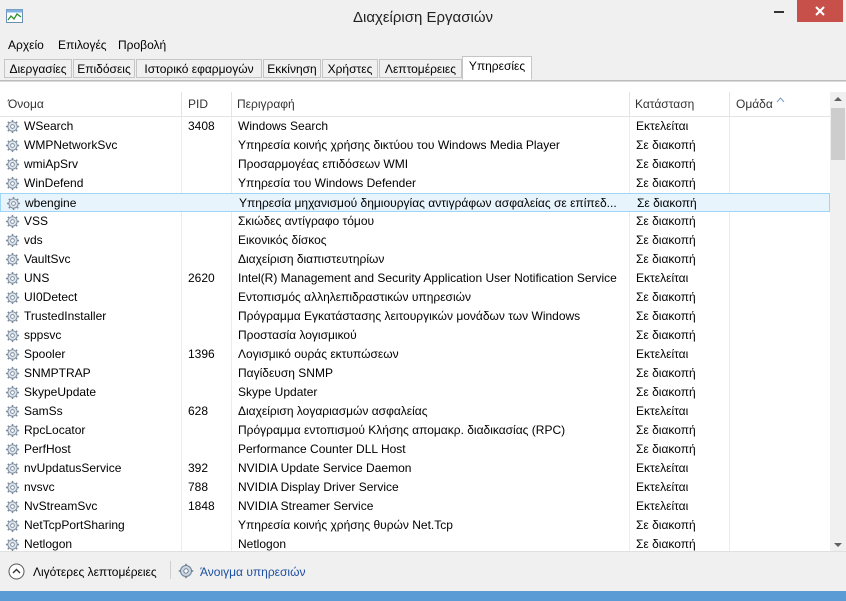 The width and height of the screenshot is (846, 601). Describe the element at coordinates (779, 11) in the screenshot. I see `minimize-button` at that location.